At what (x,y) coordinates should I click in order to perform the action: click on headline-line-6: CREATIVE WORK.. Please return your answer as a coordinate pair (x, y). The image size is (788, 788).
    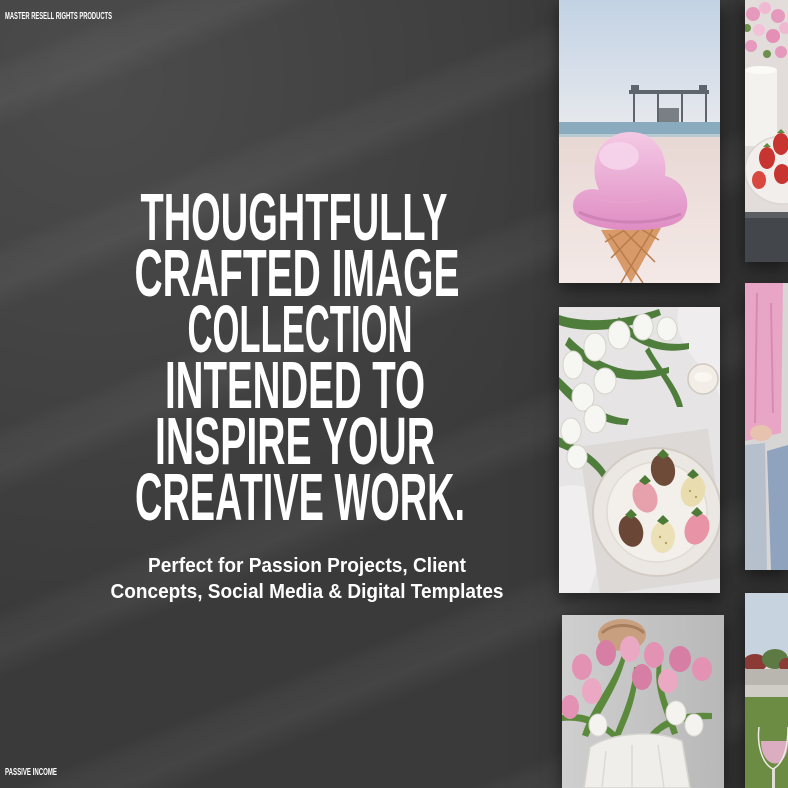
    Looking at the image, I should click on (300, 497).